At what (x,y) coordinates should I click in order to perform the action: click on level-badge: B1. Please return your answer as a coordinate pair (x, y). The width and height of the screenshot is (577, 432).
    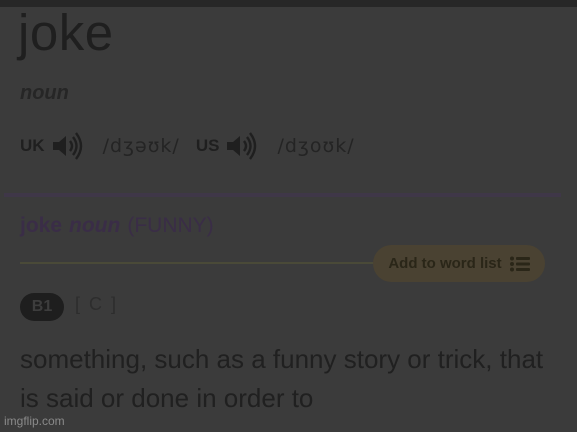
    Looking at the image, I should click on (42, 307).